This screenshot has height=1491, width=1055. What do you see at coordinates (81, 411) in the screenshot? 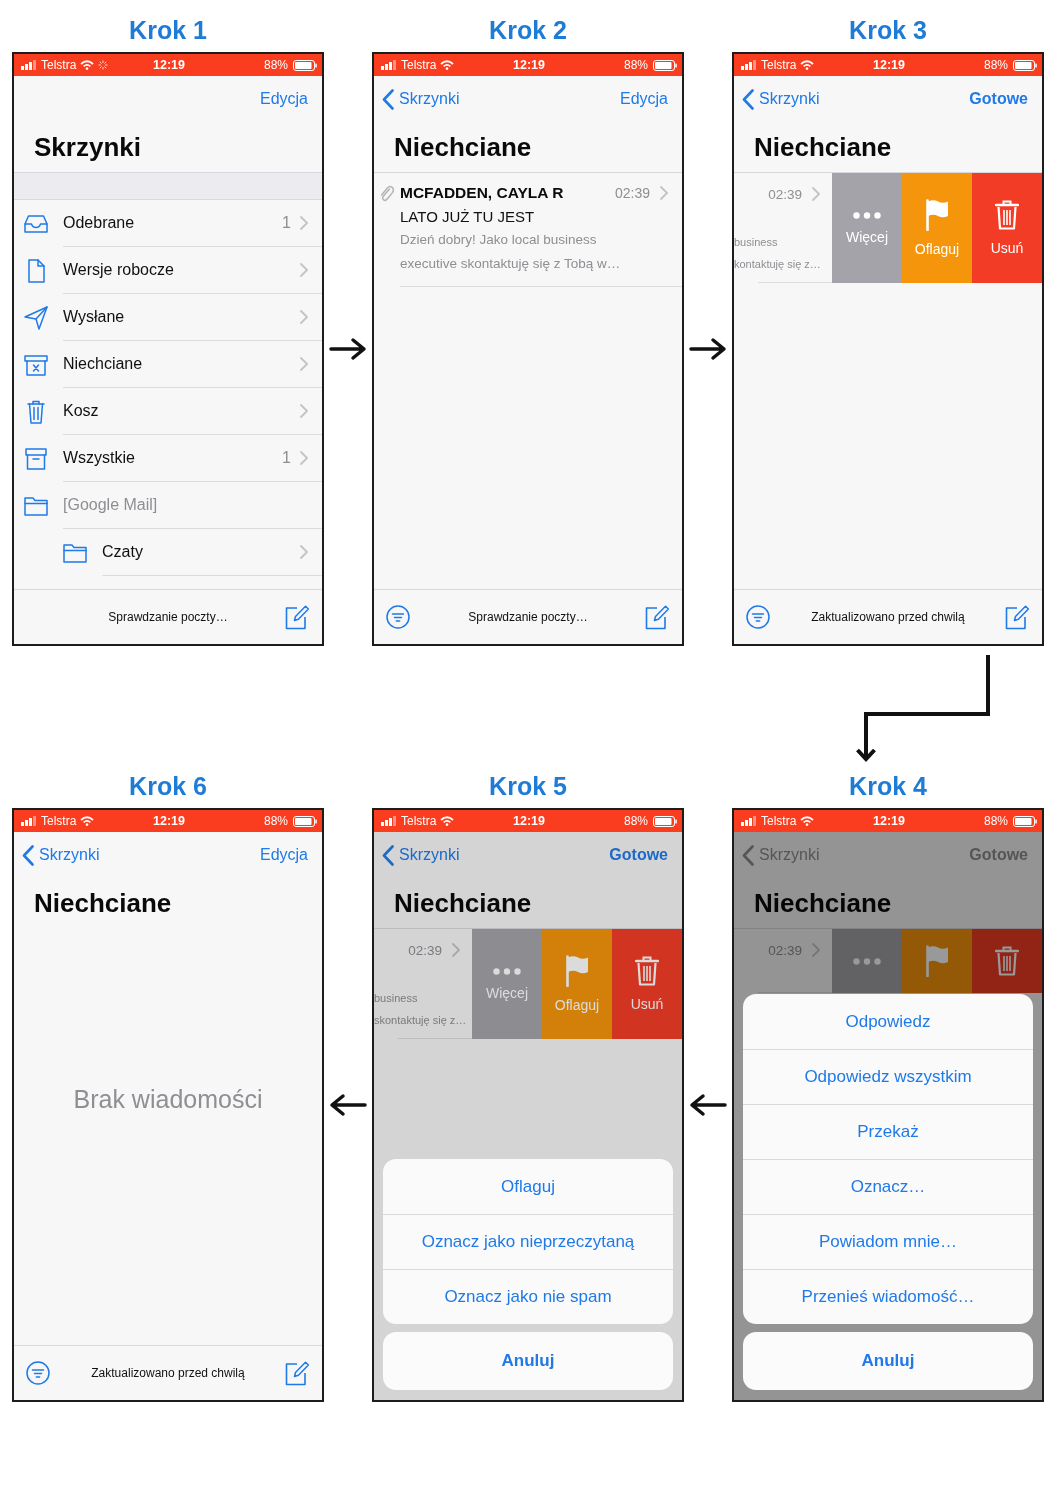
I see `mailbox-label: Kosz` at bounding box center [81, 411].